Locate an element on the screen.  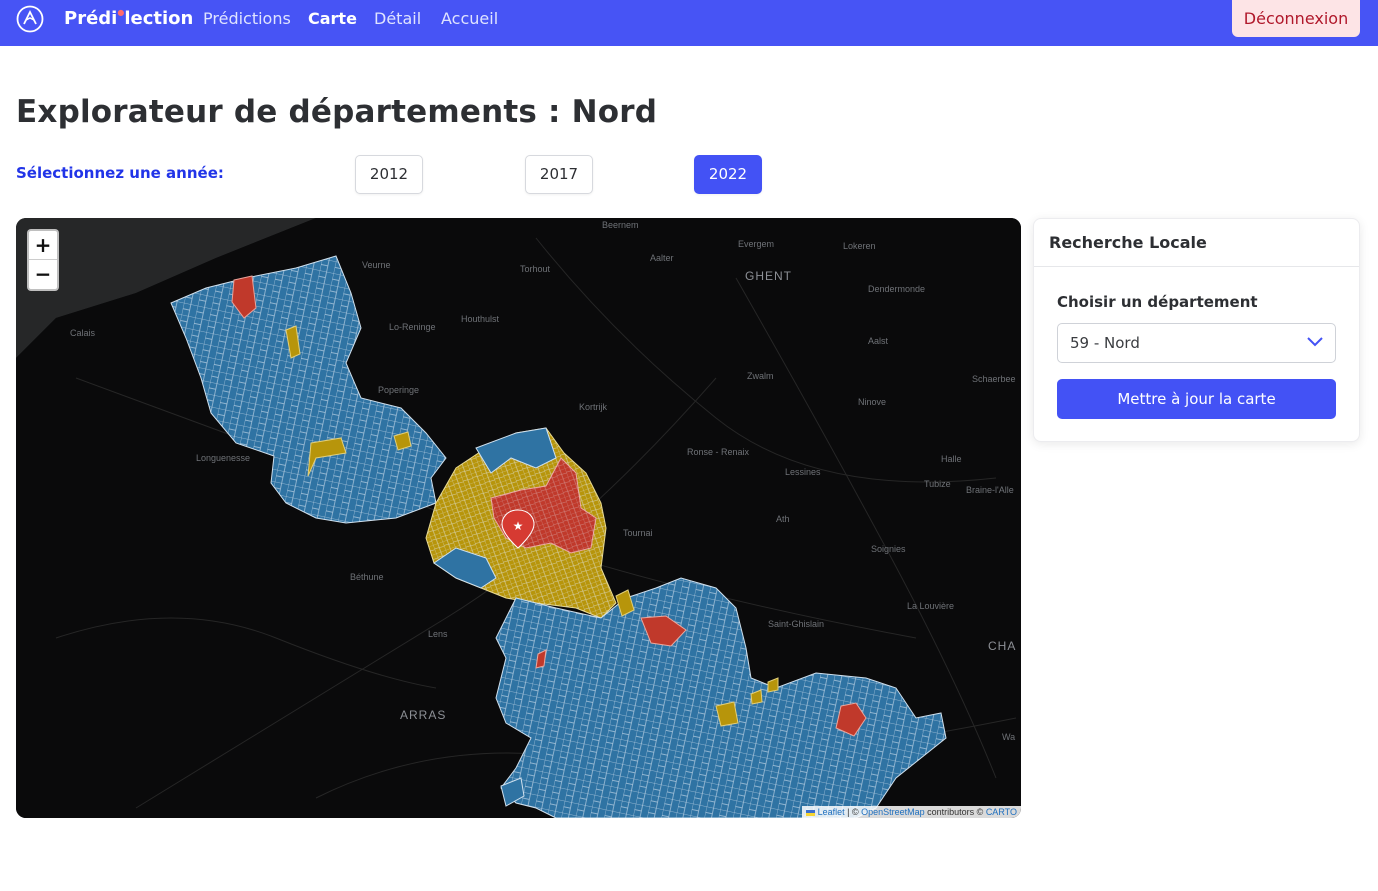
year-button-2012: 2012 is located at coordinates (389, 174).